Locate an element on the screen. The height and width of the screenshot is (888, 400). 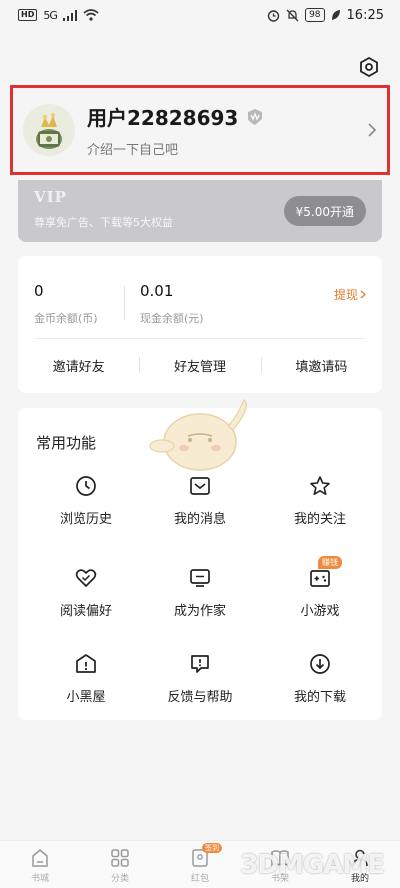
mute-icon is located at coordinates (292, 15).